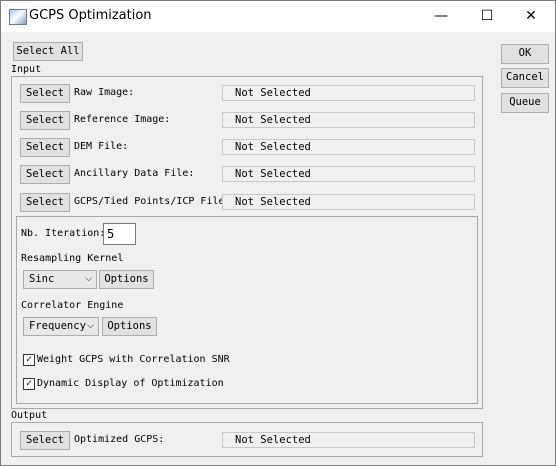 This screenshot has height=466, width=556. I want to click on correlator-engine-value: Frequency, so click(57, 326).